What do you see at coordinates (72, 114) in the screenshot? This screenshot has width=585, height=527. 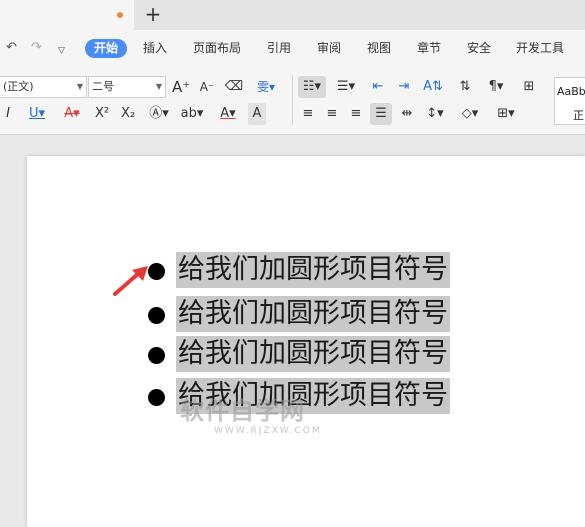 I see `strikethrough-icon: A▾` at bounding box center [72, 114].